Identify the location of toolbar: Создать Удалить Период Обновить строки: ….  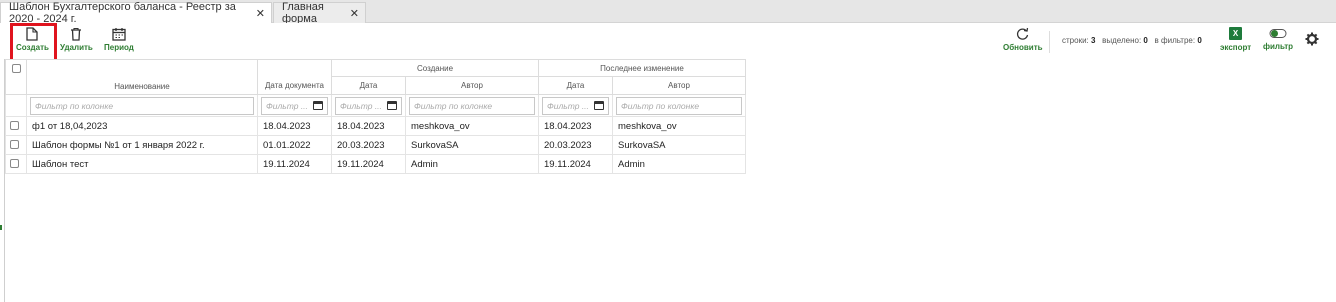
(668, 41).